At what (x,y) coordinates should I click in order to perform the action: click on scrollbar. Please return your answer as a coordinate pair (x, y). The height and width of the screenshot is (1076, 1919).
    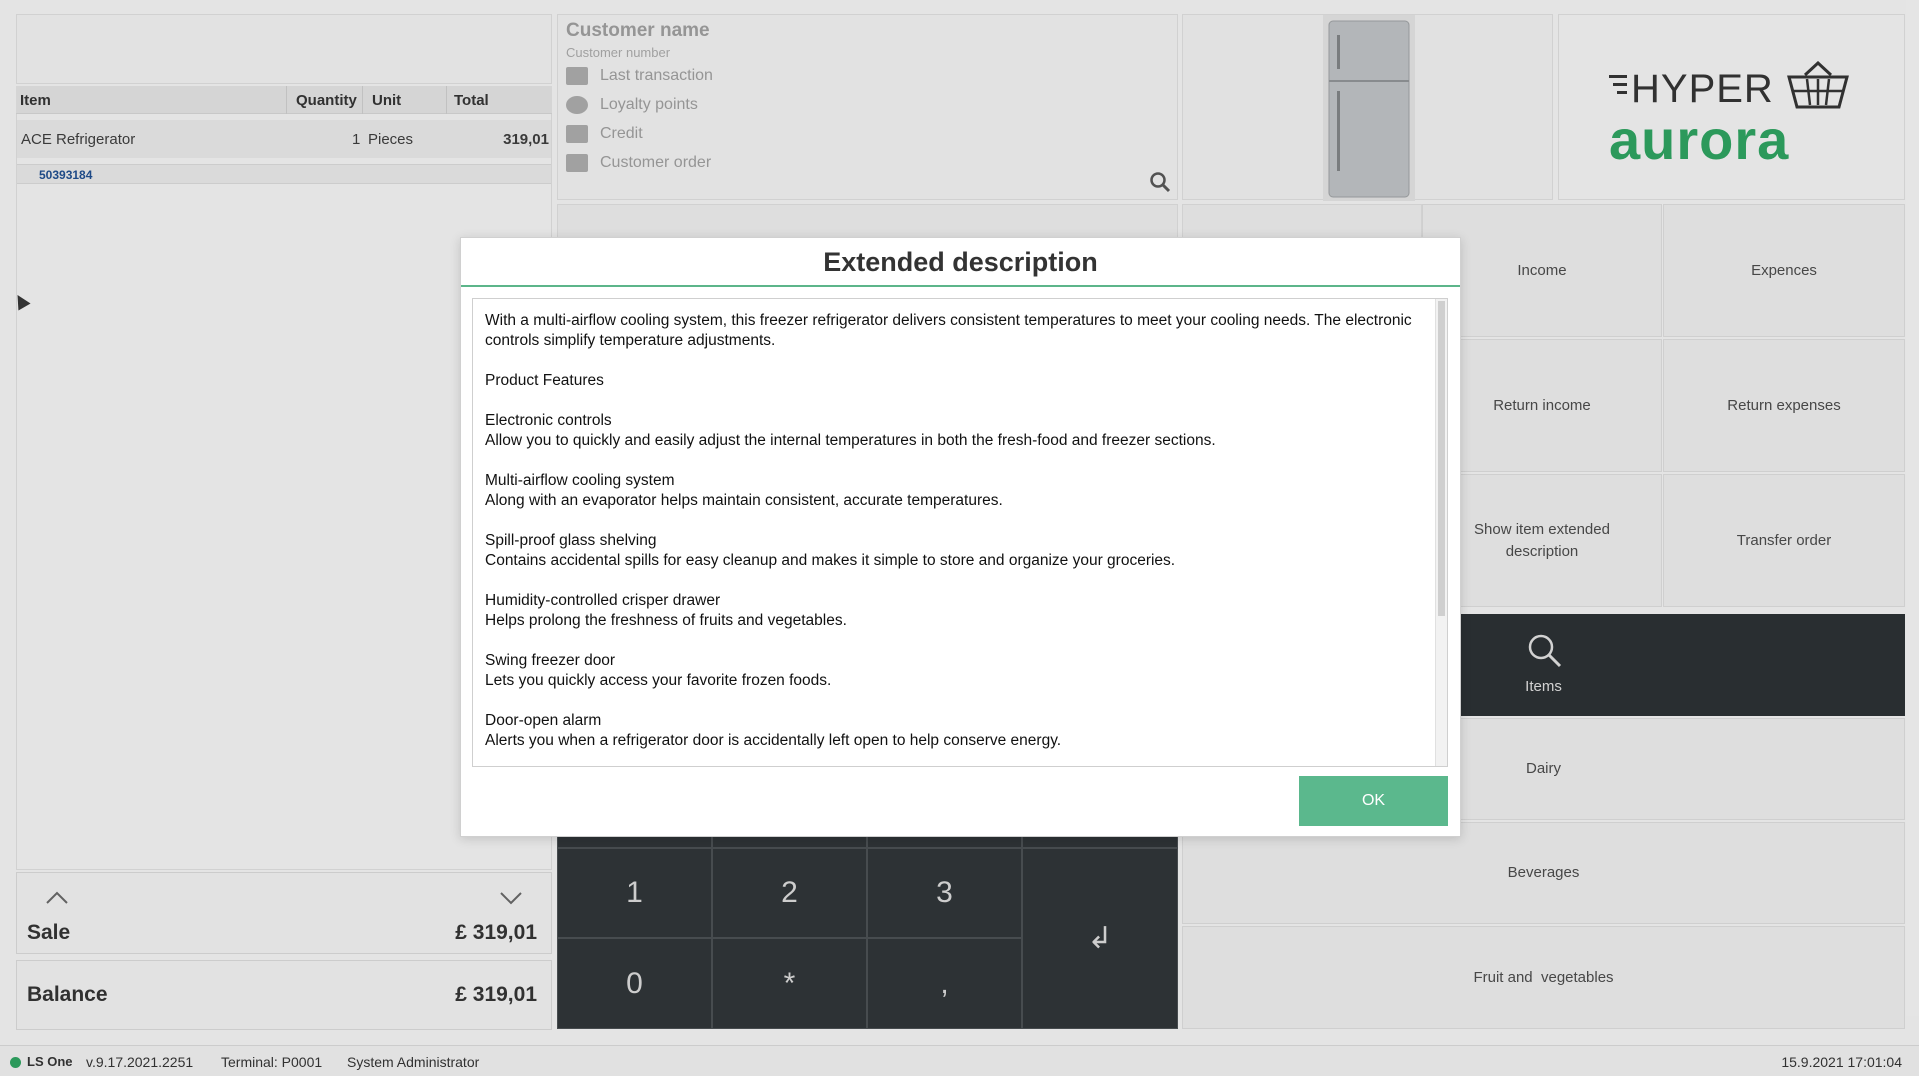
    Looking at the image, I should click on (1441, 532).